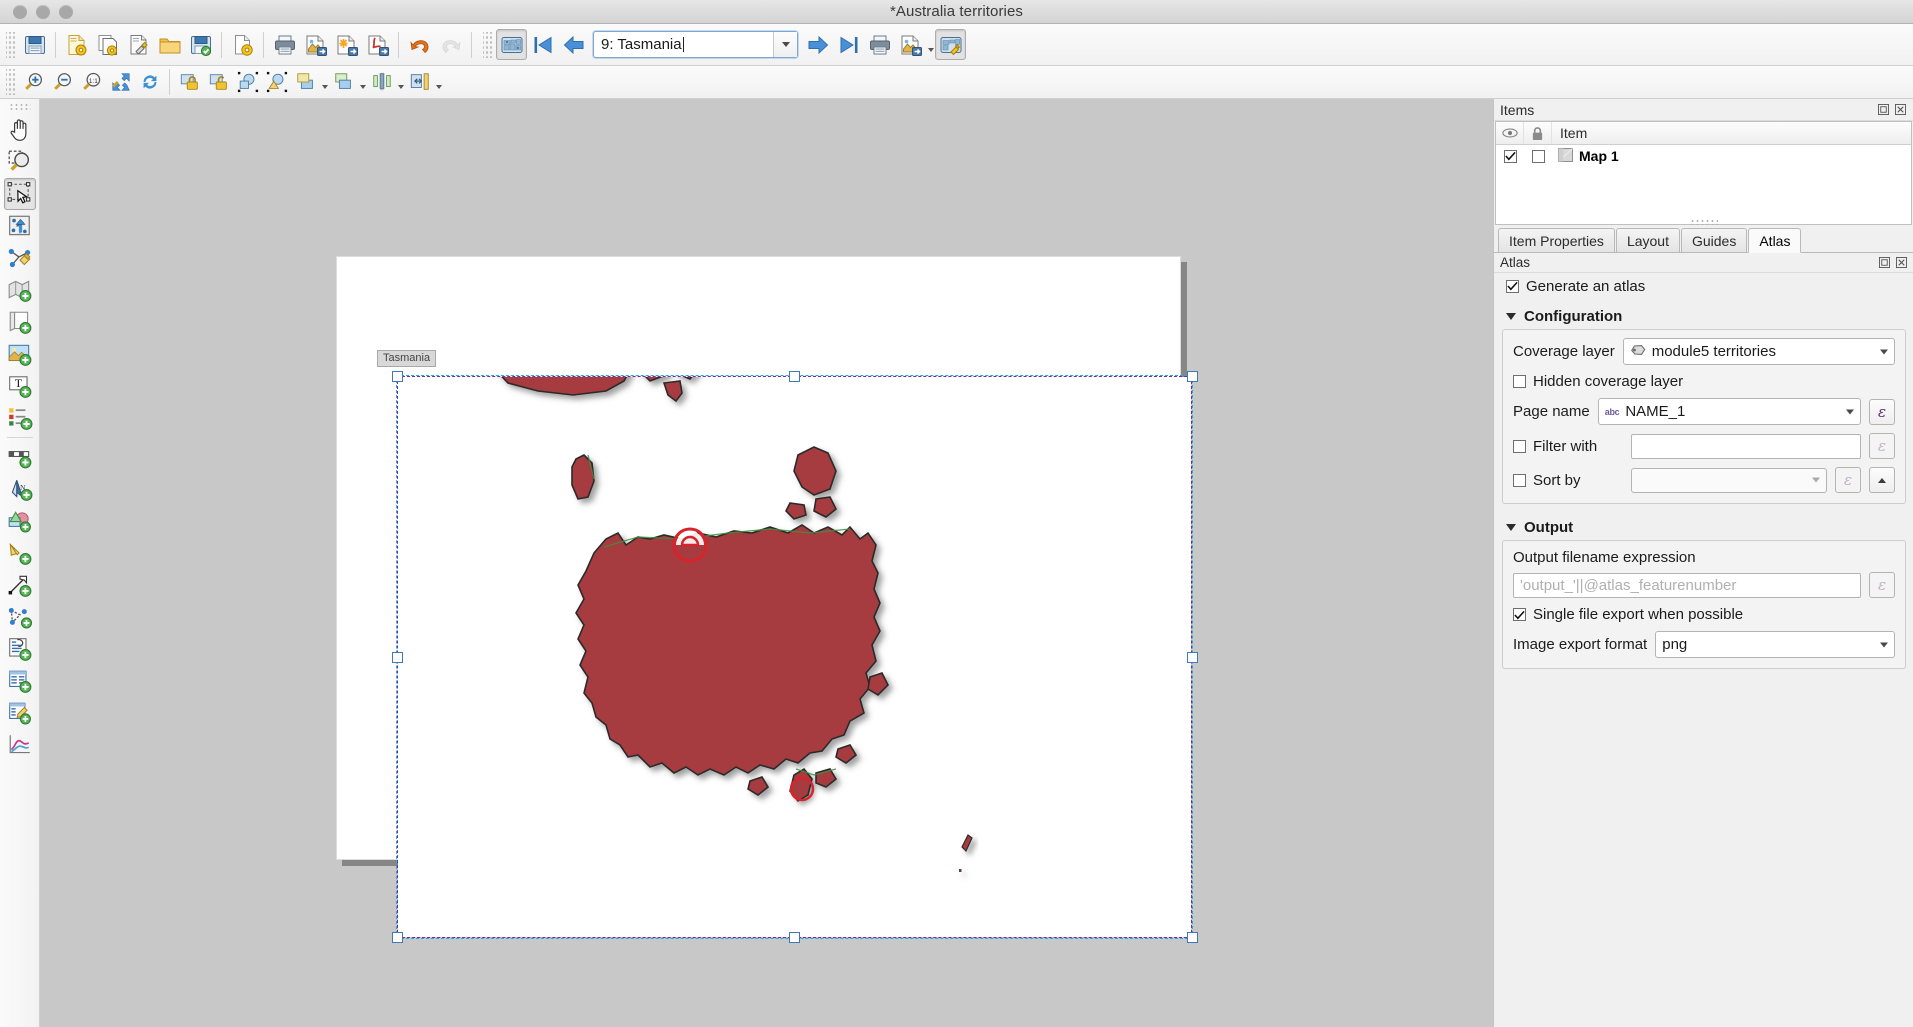 This screenshot has width=1913, height=1027. I want to click on tool-add-arrow, so click(20, 585).